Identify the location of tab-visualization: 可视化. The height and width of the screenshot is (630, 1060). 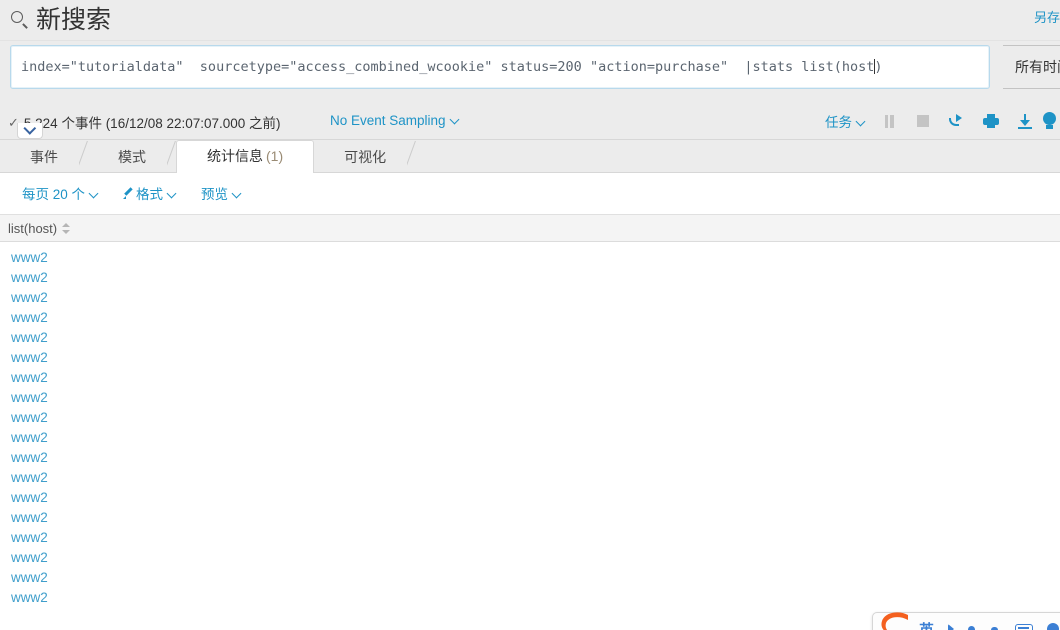
(365, 157).